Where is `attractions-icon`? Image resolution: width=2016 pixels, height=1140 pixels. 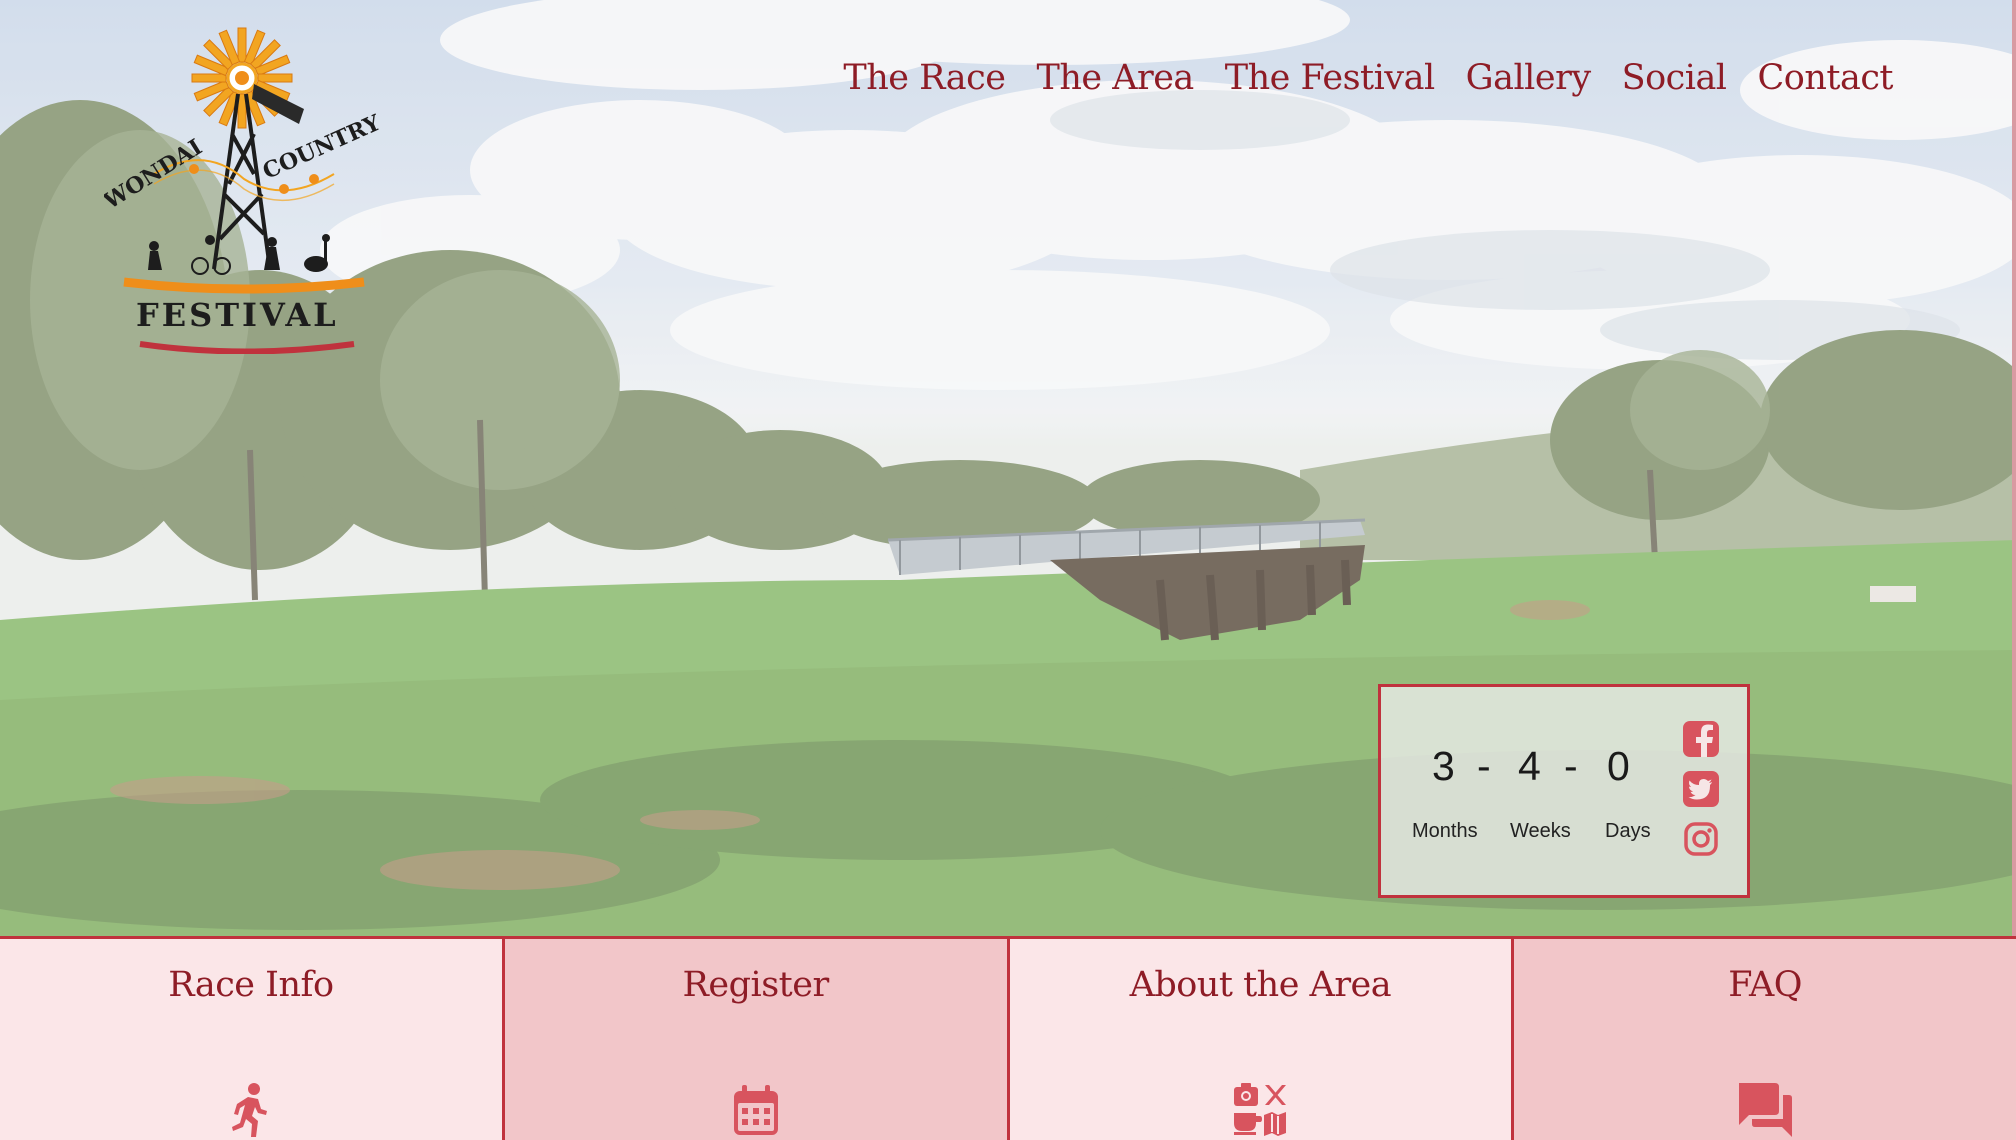
attractions-icon is located at coordinates (1260, 1109).